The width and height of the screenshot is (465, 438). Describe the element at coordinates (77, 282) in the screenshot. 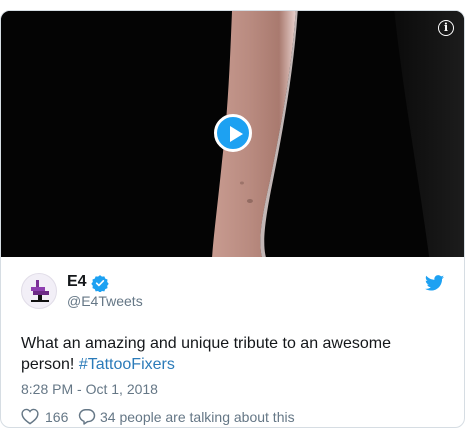

I see `author-display-name: E4` at that location.